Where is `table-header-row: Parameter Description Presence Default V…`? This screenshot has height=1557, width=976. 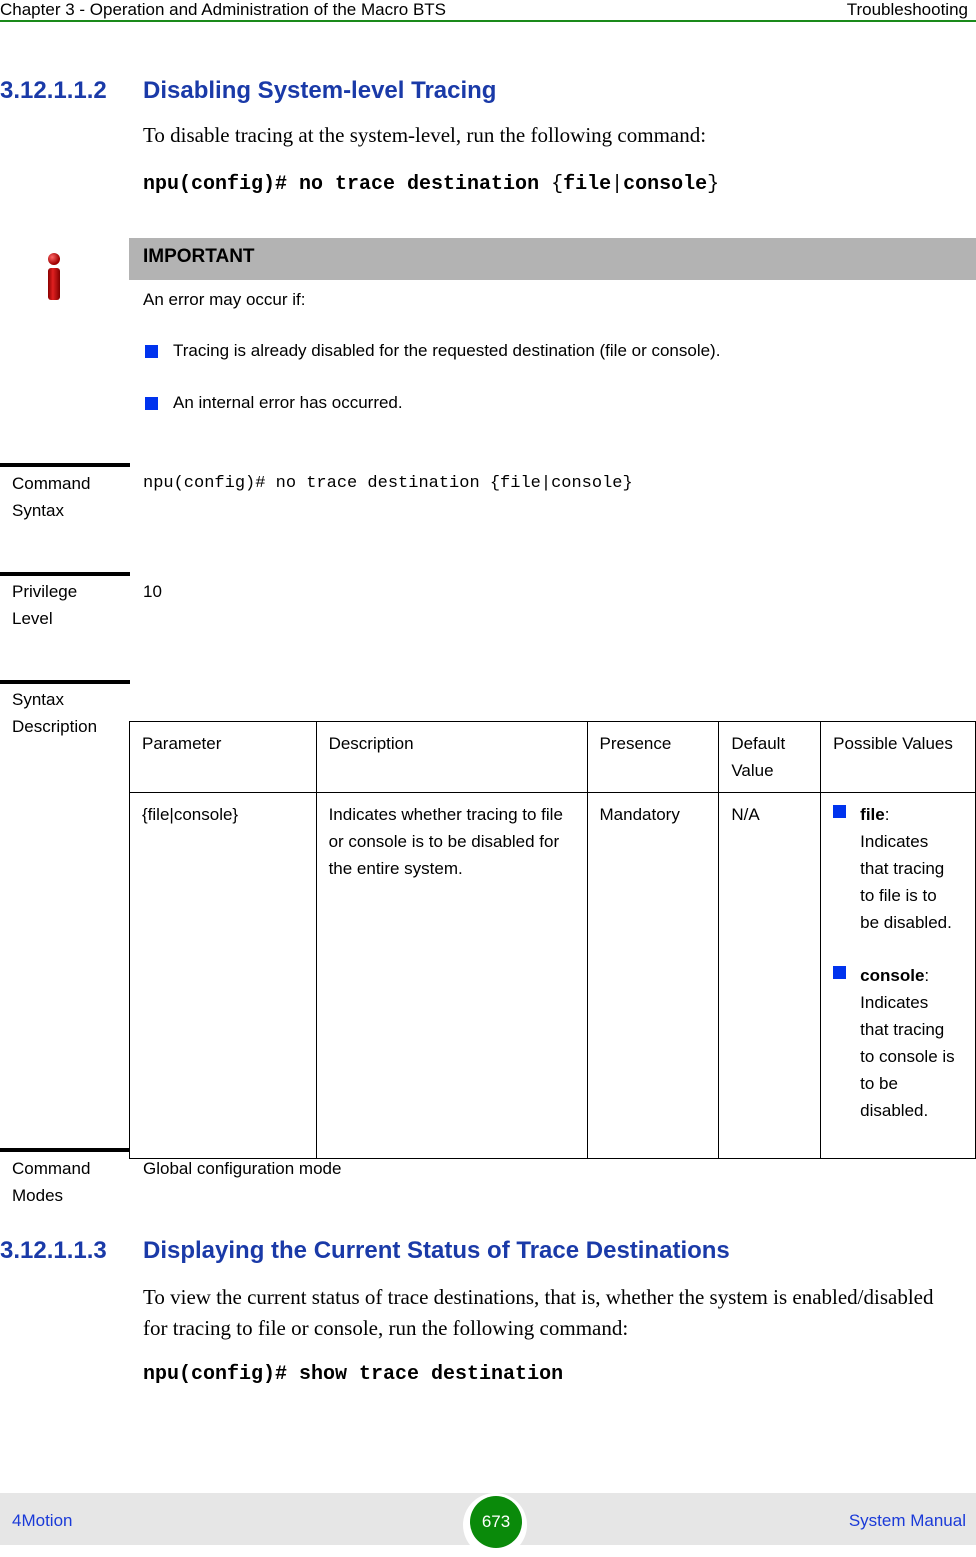
table-header-row: Parameter Description Presence Default V… is located at coordinates (552, 757).